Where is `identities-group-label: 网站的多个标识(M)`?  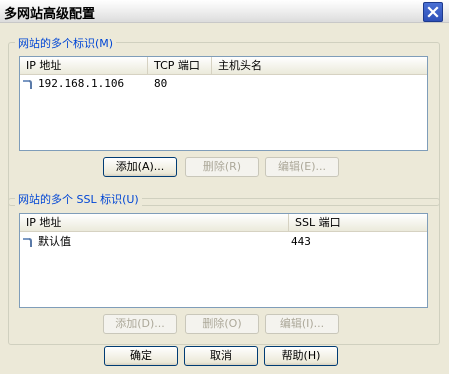
identities-group-label: 网站的多个标识(M) is located at coordinates (66, 43).